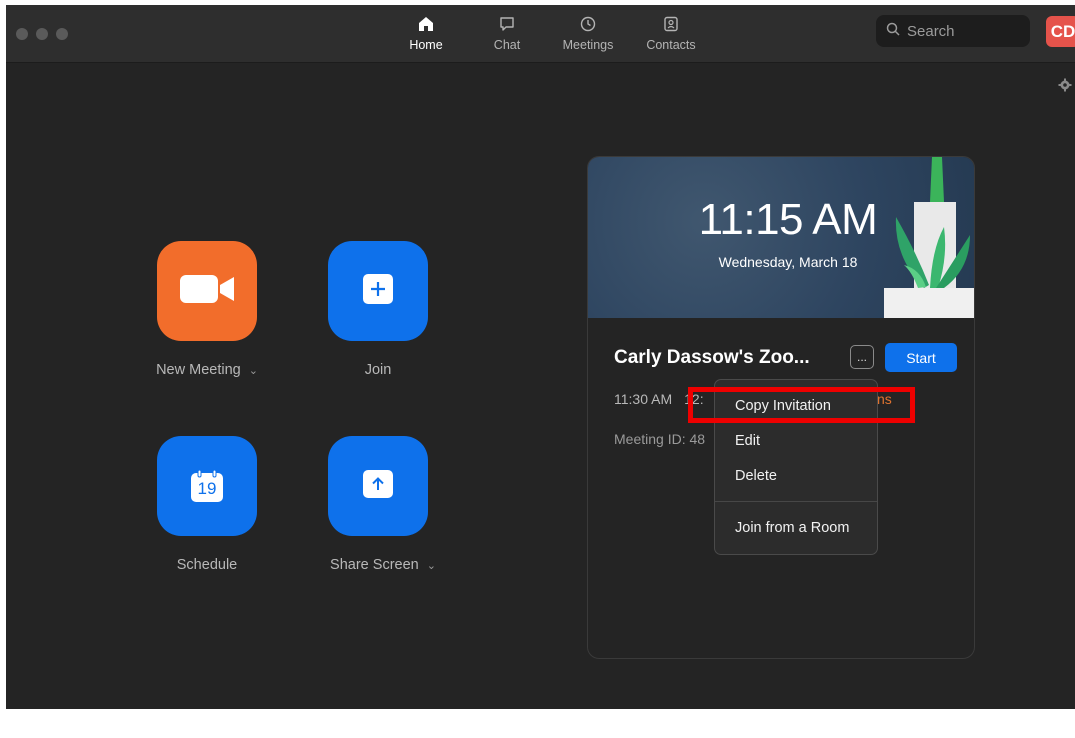 This screenshot has width=1075, height=738. I want to click on clock-banner: 11:15 AM Wednesday, March 18, so click(781, 237).